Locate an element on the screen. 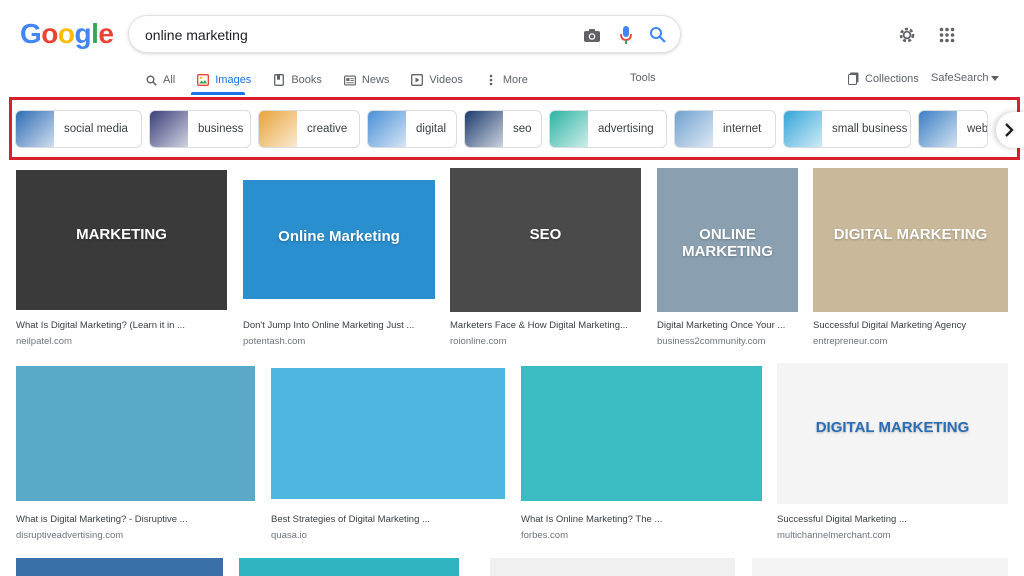 Image resolution: width=1024 pixels, height=576 pixels. related-search-chip: internet is located at coordinates (725, 129).